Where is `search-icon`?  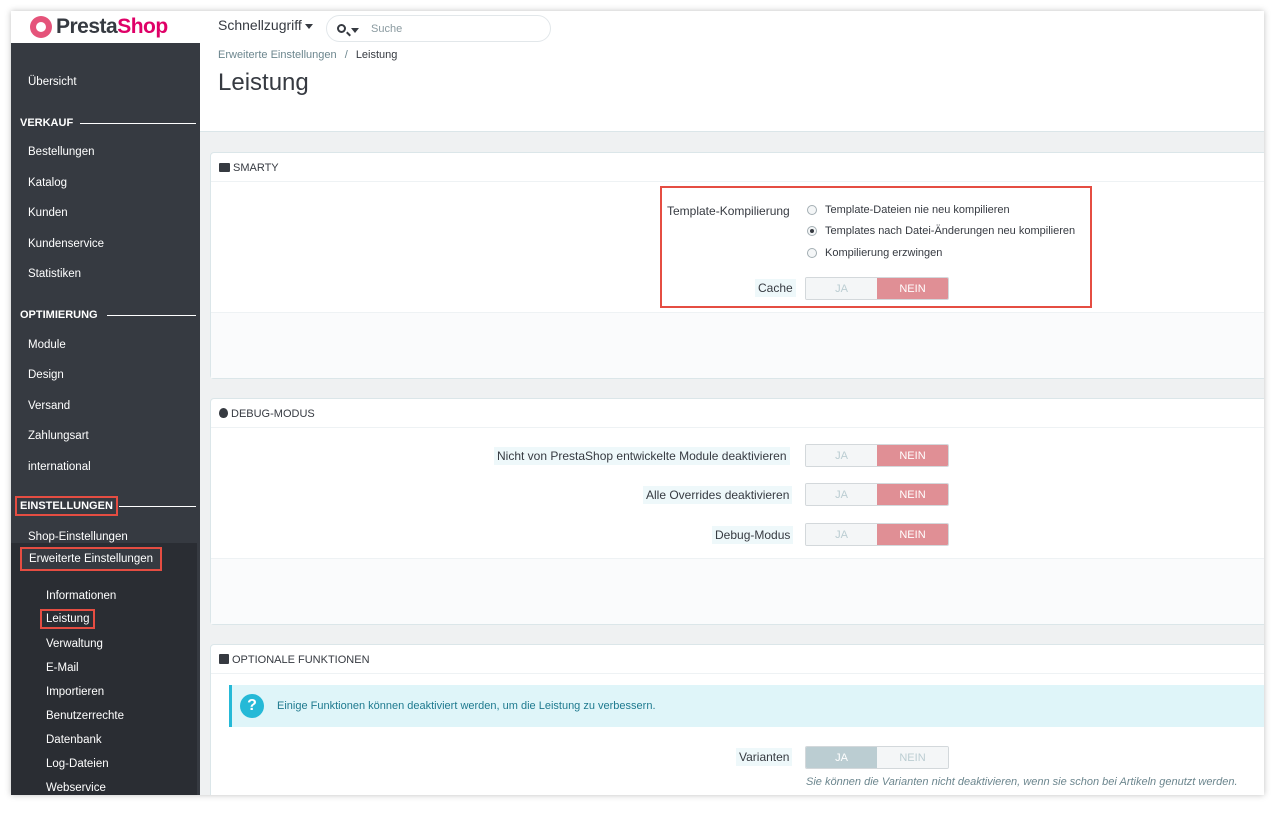
search-icon is located at coordinates (341, 28).